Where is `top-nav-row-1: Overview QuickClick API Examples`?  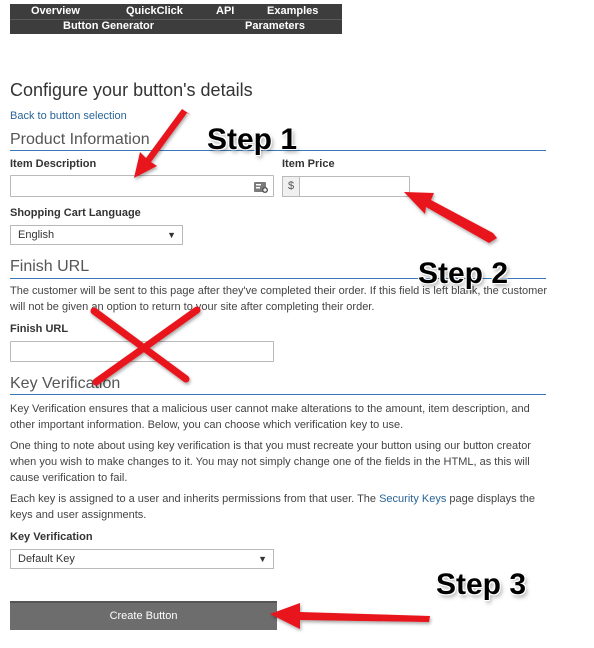 top-nav-row-1: Overview QuickClick API Examples is located at coordinates (176, 12).